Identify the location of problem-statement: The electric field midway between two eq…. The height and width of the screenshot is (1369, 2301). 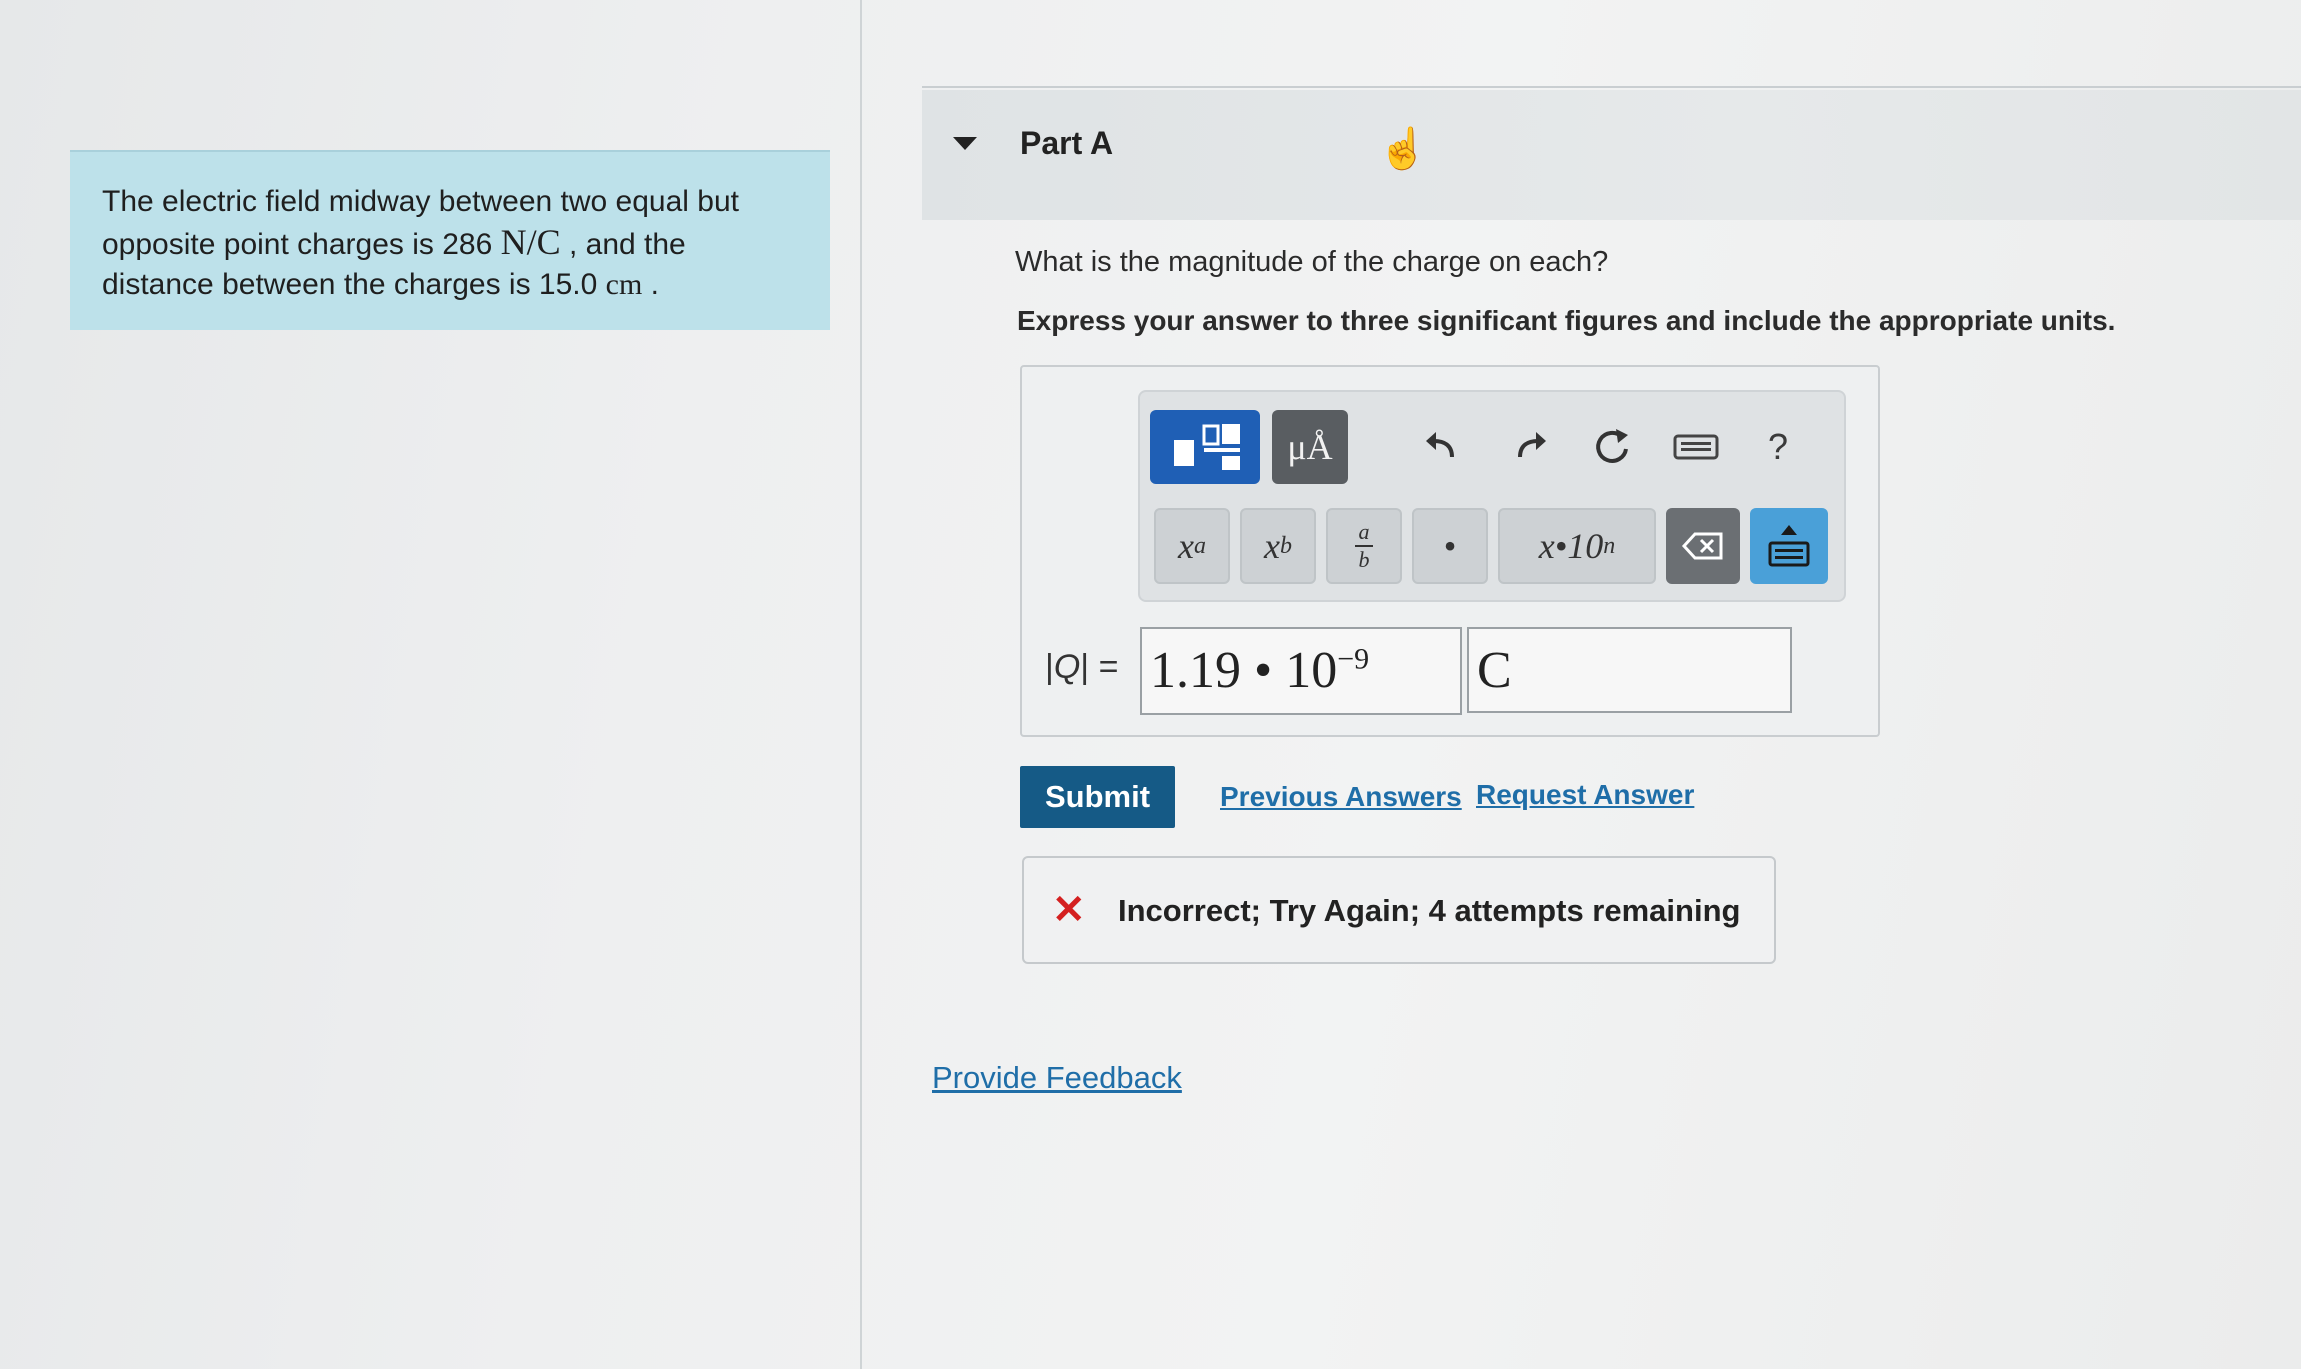
(450, 240).